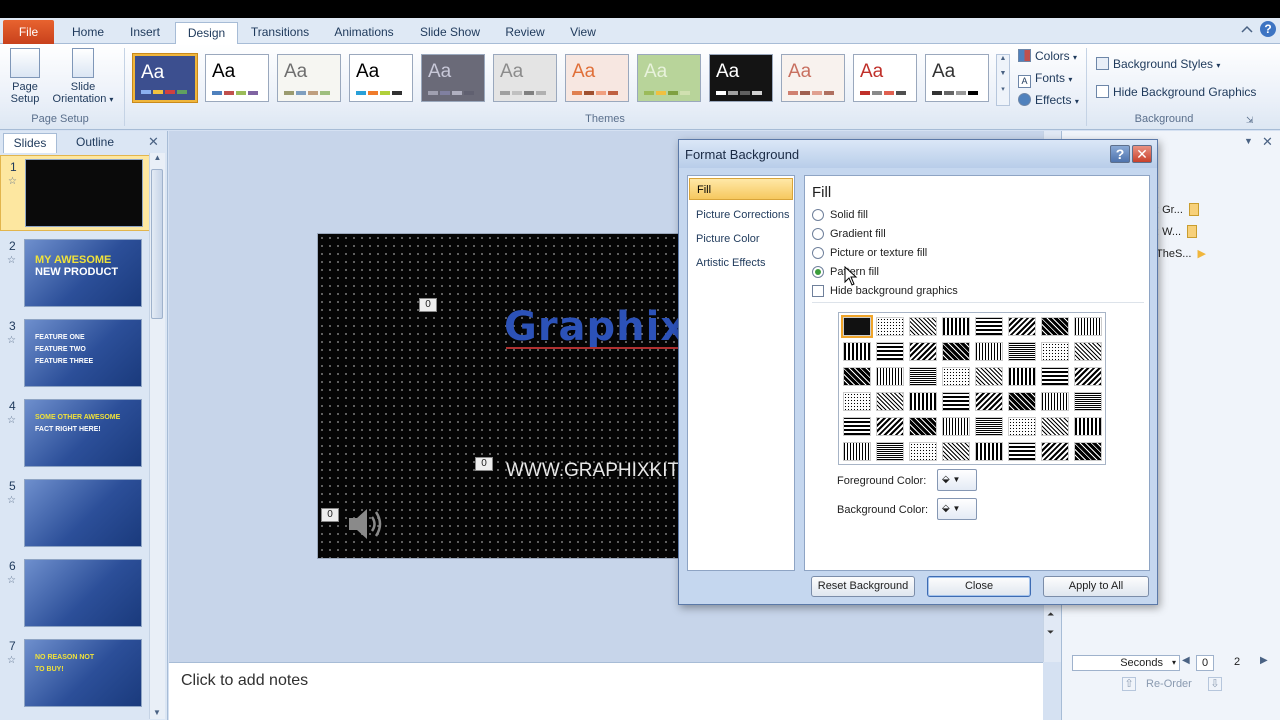 Image resolution: width=1280 pixels, height=720 pixels. I want to click on move-down-icon: ⇩, so click(1214, 684).